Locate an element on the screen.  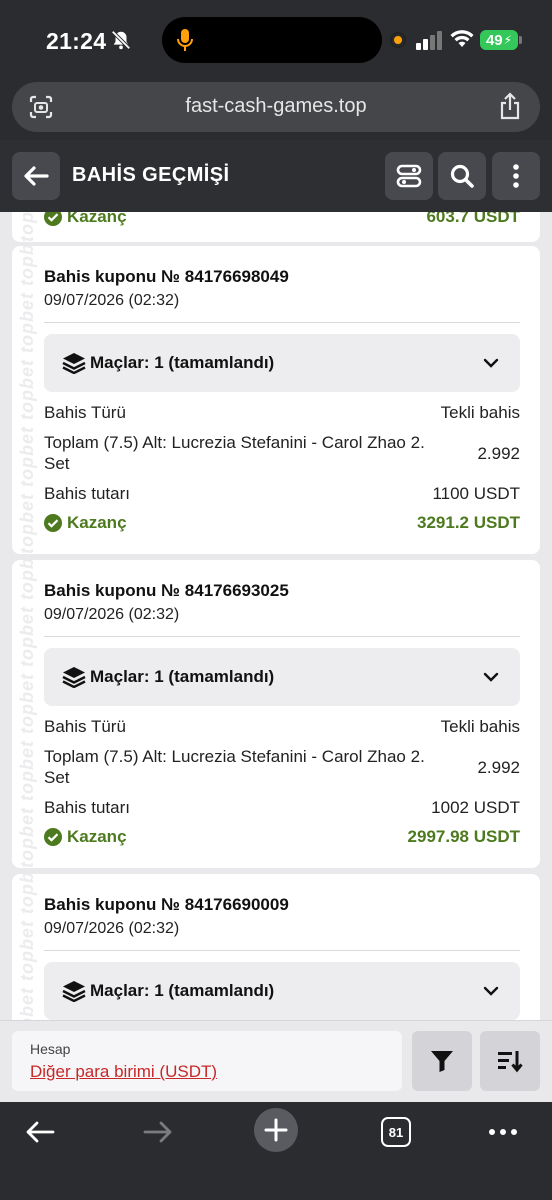
sort-button is located at coordinates (510, 1061).